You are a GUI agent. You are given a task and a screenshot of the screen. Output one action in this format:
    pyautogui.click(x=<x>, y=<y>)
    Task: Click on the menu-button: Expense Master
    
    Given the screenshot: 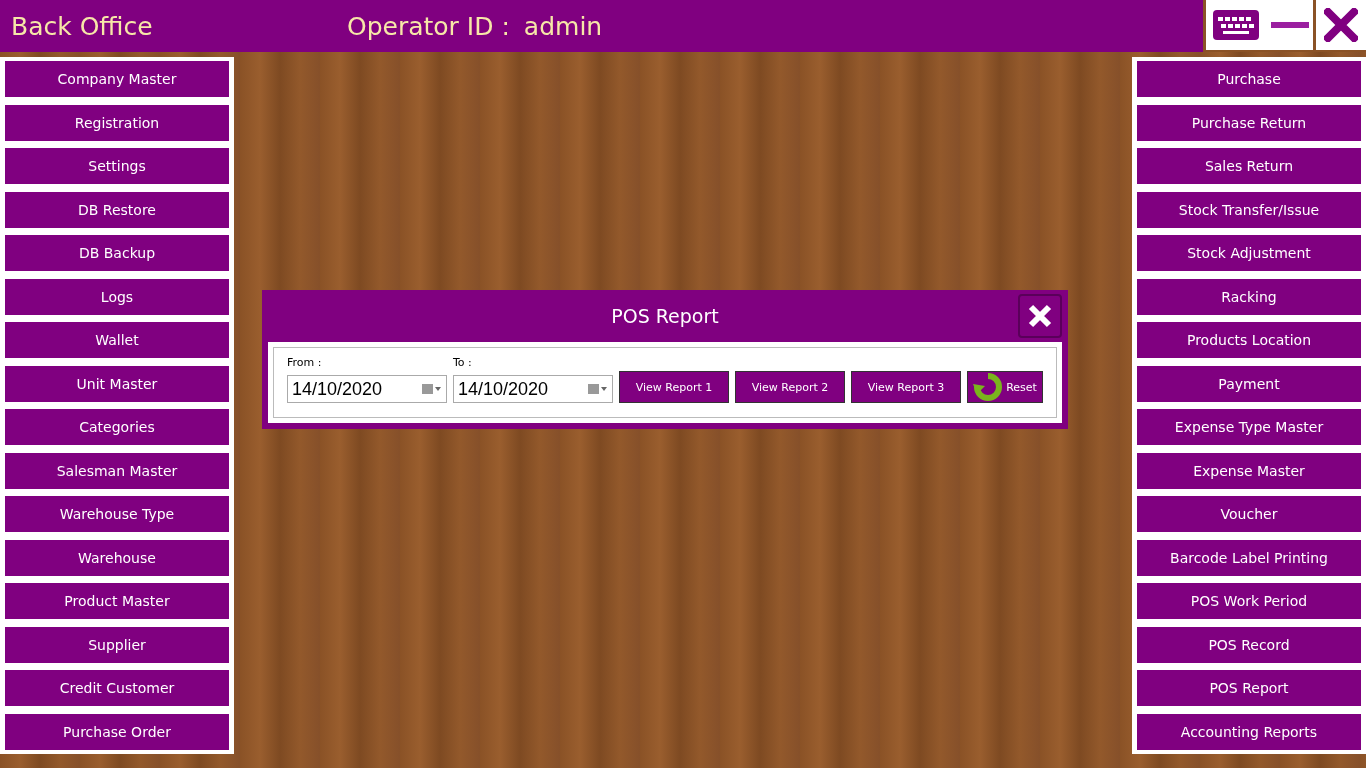 What is the action you would take?
    pyautogui.click(x=1249, y=470)
    